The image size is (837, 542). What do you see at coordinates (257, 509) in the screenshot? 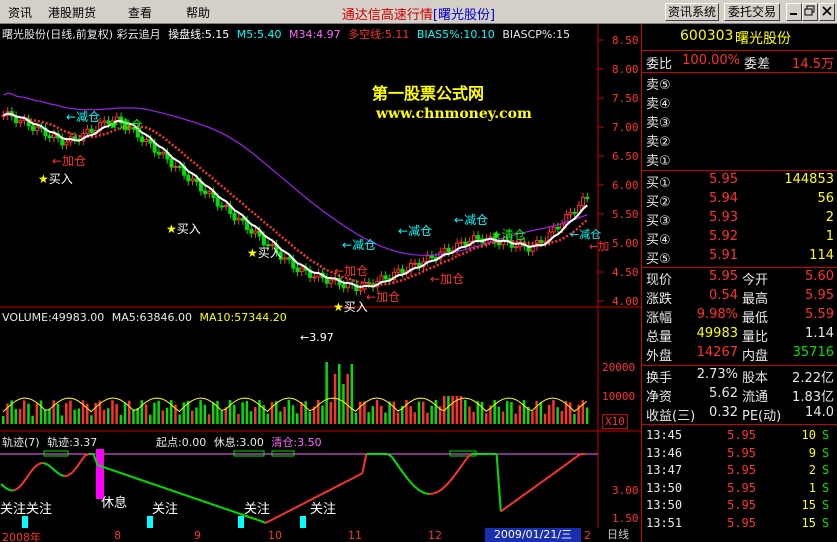
I see `track-label-3: 关注` at bounding box center [257, 509].